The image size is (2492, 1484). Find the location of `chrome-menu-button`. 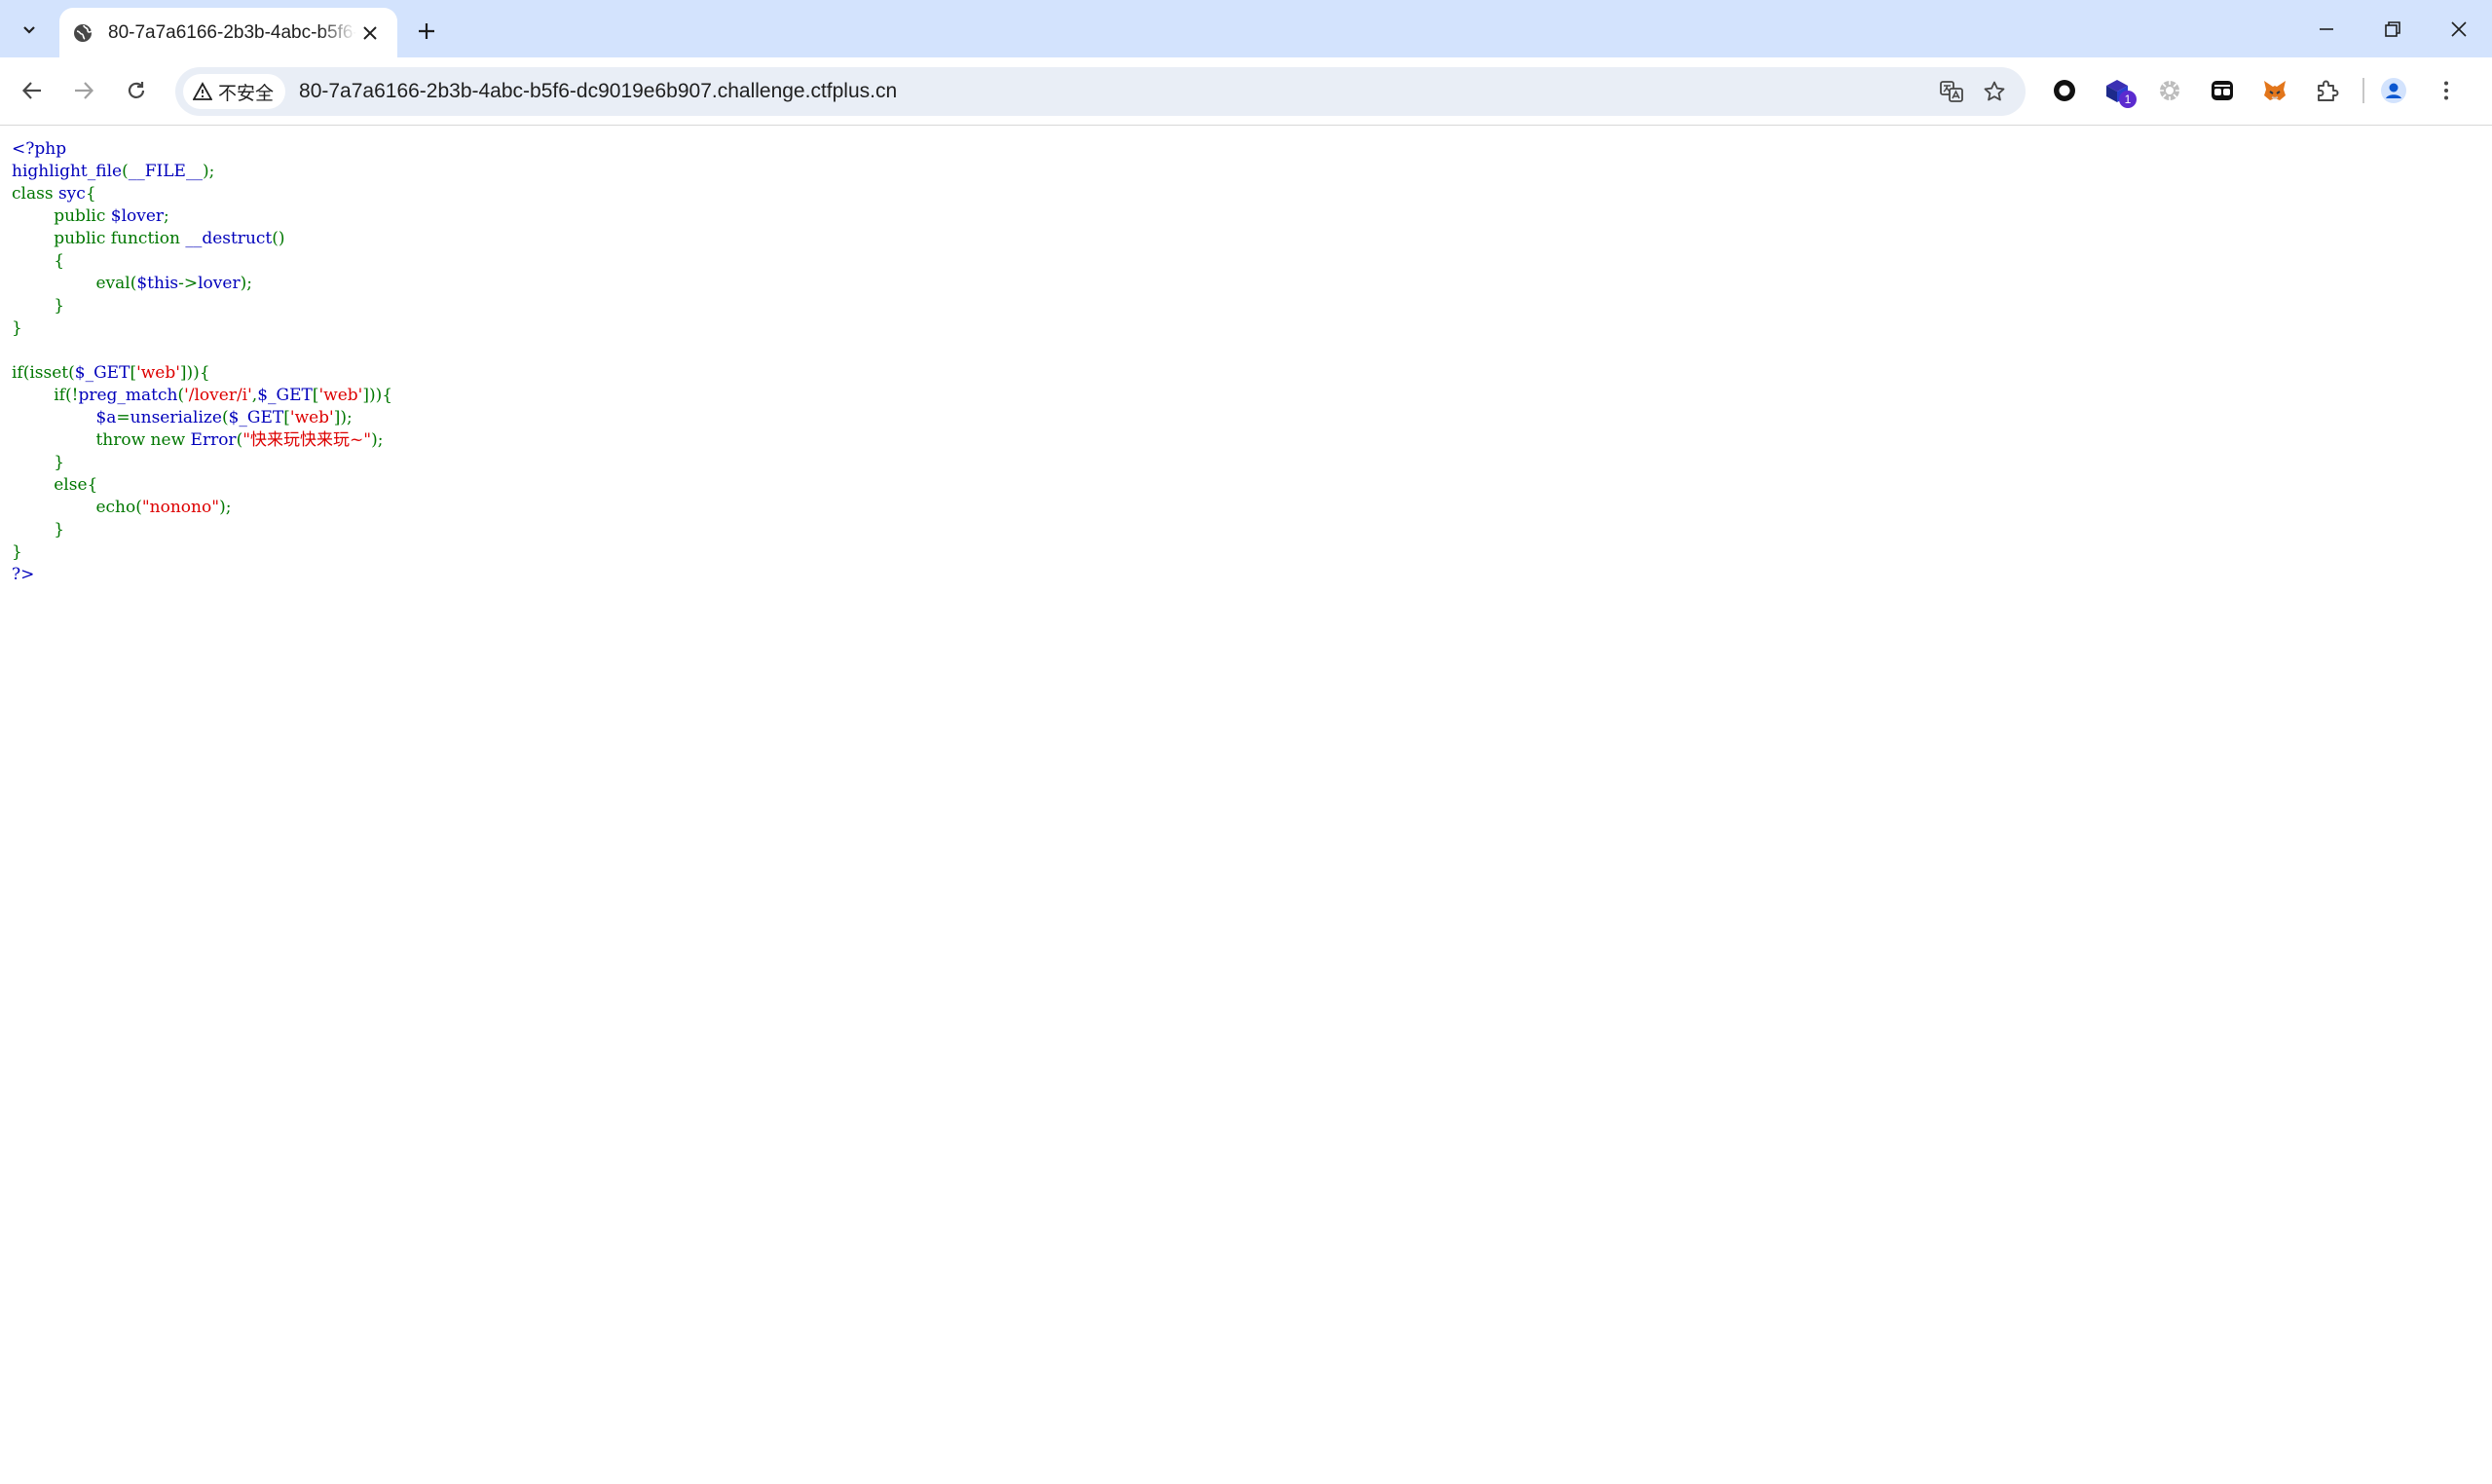

chrome-menu-button is located at coordinates (2446, 90).